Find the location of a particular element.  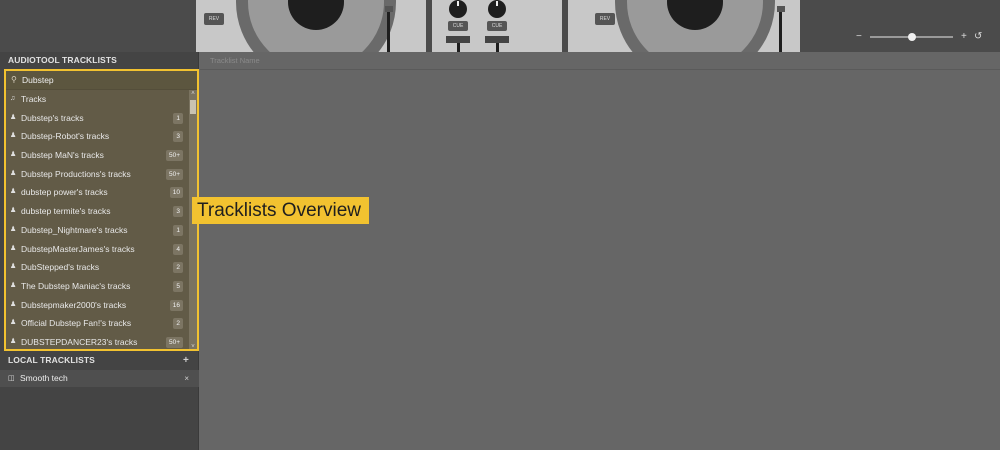

right-turntable-center is located at coordinates (695, 15).